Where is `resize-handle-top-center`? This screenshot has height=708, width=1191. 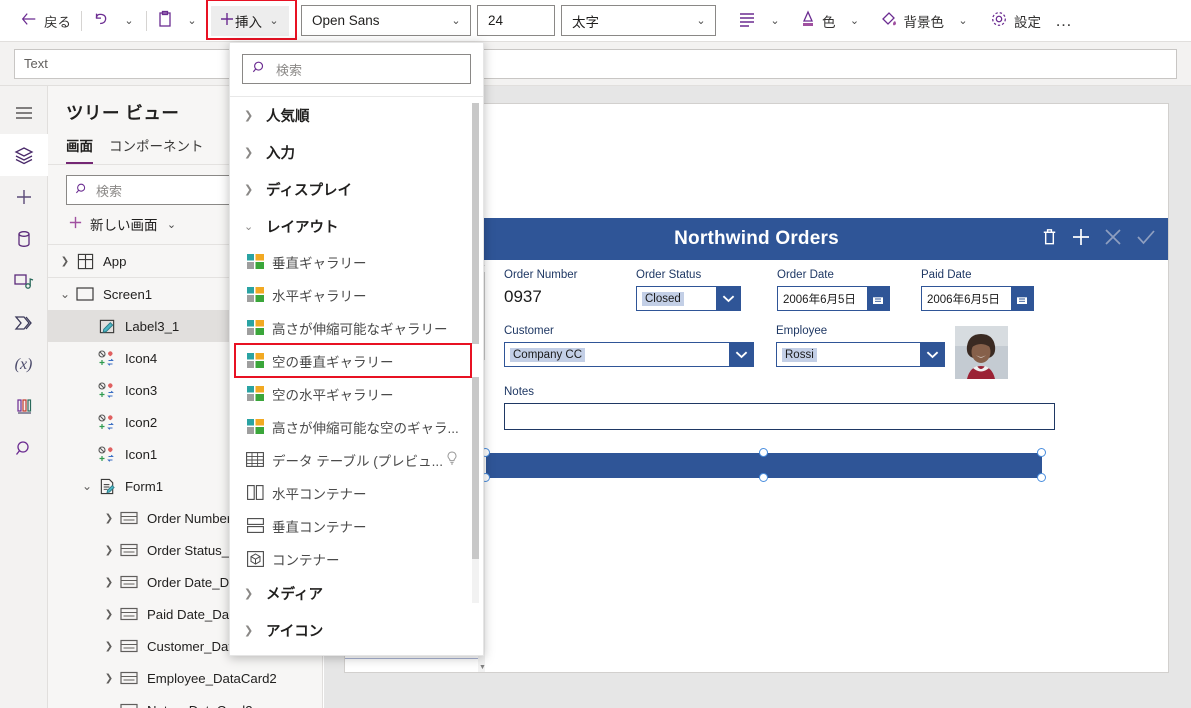
resize-handle-top-center is located at coordinates (763, 452).